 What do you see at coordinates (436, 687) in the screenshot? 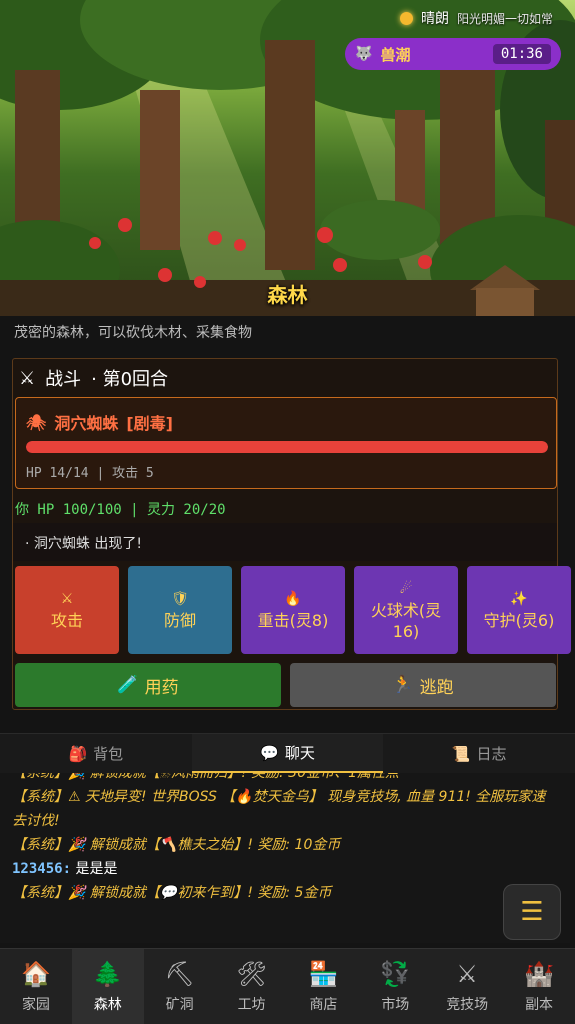
I see `flee-label: 逃跑` at bounding box center [436, 687].